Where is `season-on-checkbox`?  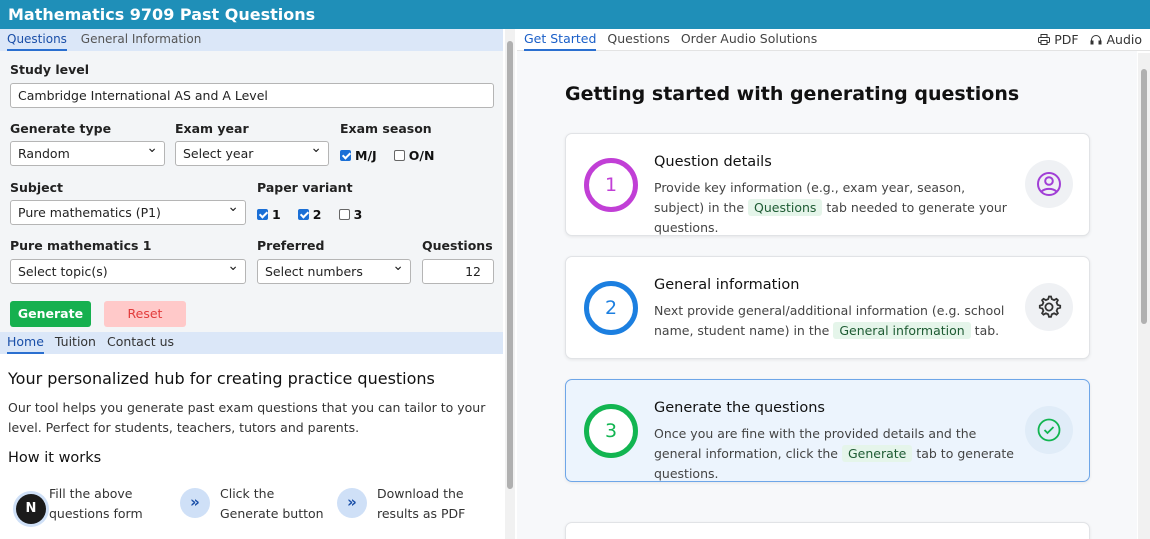
season-on-checkbox is located at coordinates (399, 155).